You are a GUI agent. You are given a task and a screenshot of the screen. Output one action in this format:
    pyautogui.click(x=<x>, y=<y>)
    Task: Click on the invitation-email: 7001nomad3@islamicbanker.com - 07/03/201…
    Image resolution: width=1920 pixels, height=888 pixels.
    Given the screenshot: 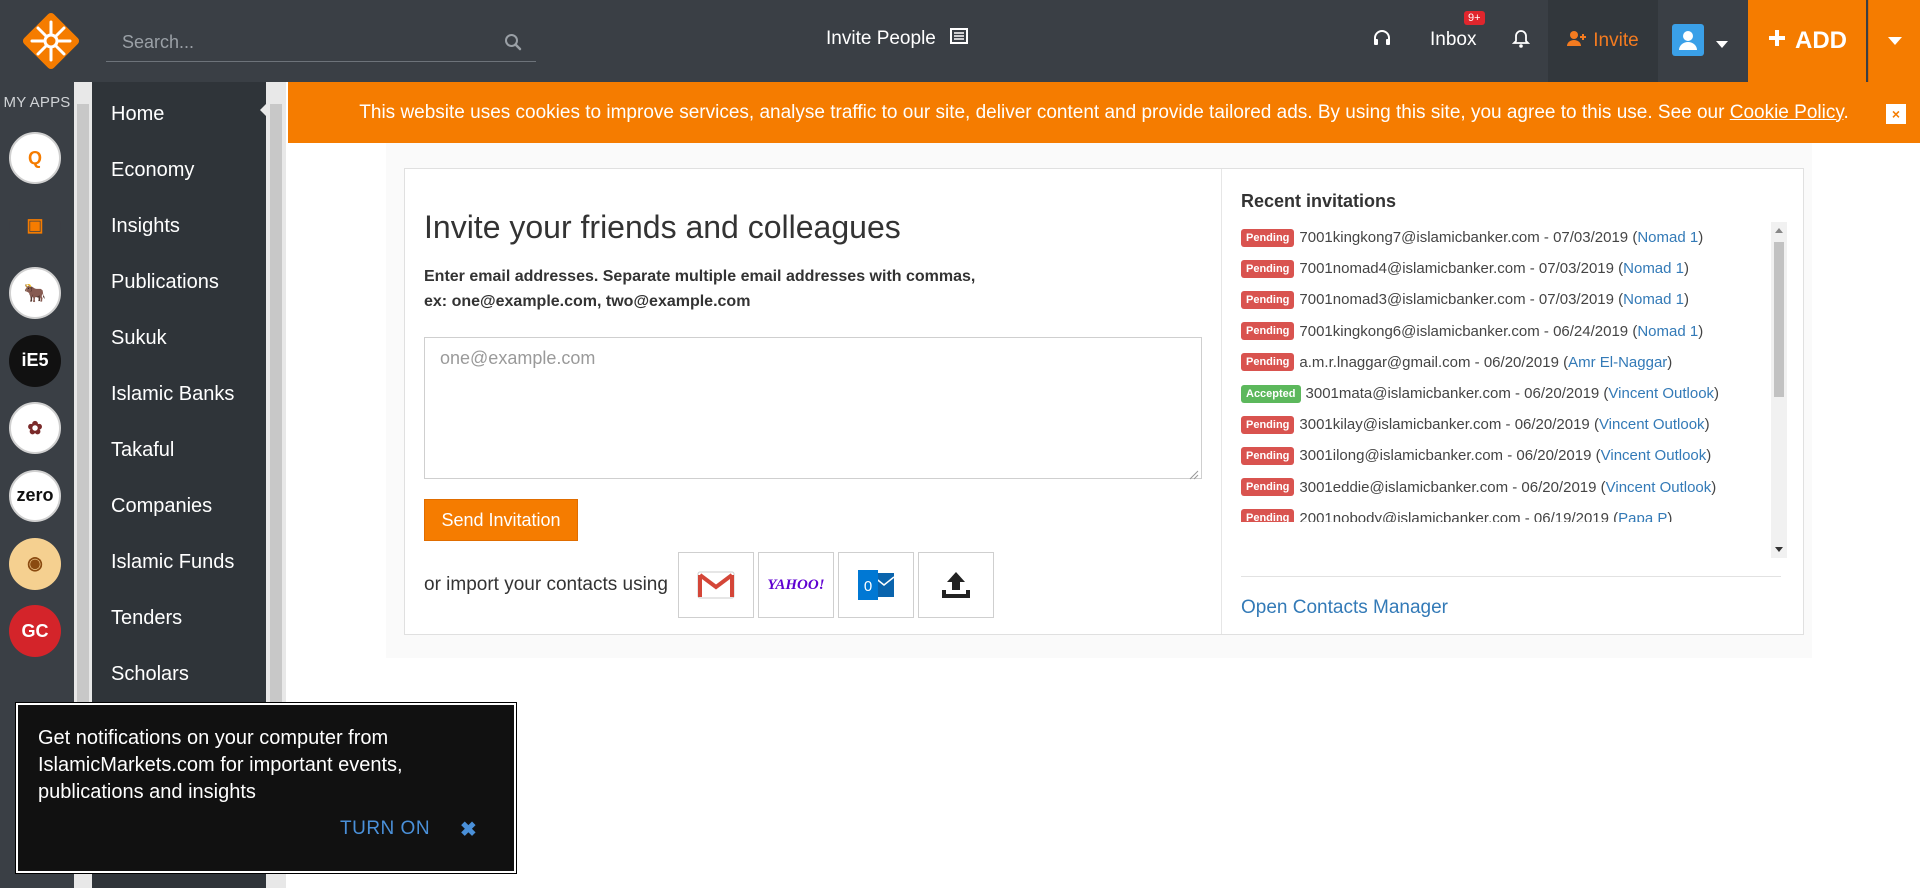 What is the action you would take?
    pyautogui.click(x=1461, y=300)
    